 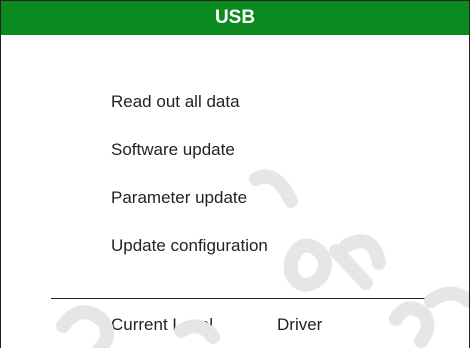 What do you see at coordinates (300, 324) in the screenshot?
I see `user-role-label: Driver` at bounding box center [300, 324].